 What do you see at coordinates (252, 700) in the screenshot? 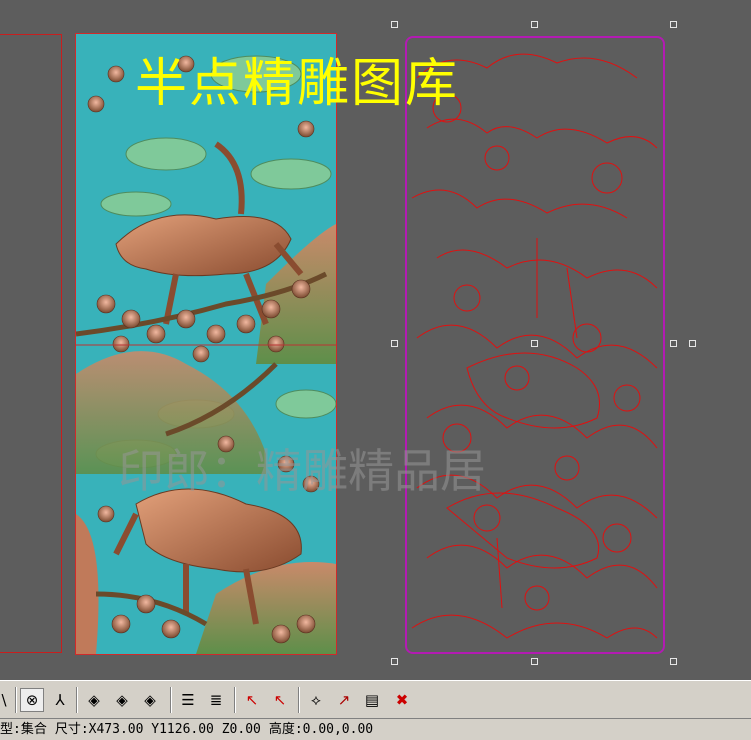
I see `pointer-add-icon: ↖` at bounding box center [252, 700].